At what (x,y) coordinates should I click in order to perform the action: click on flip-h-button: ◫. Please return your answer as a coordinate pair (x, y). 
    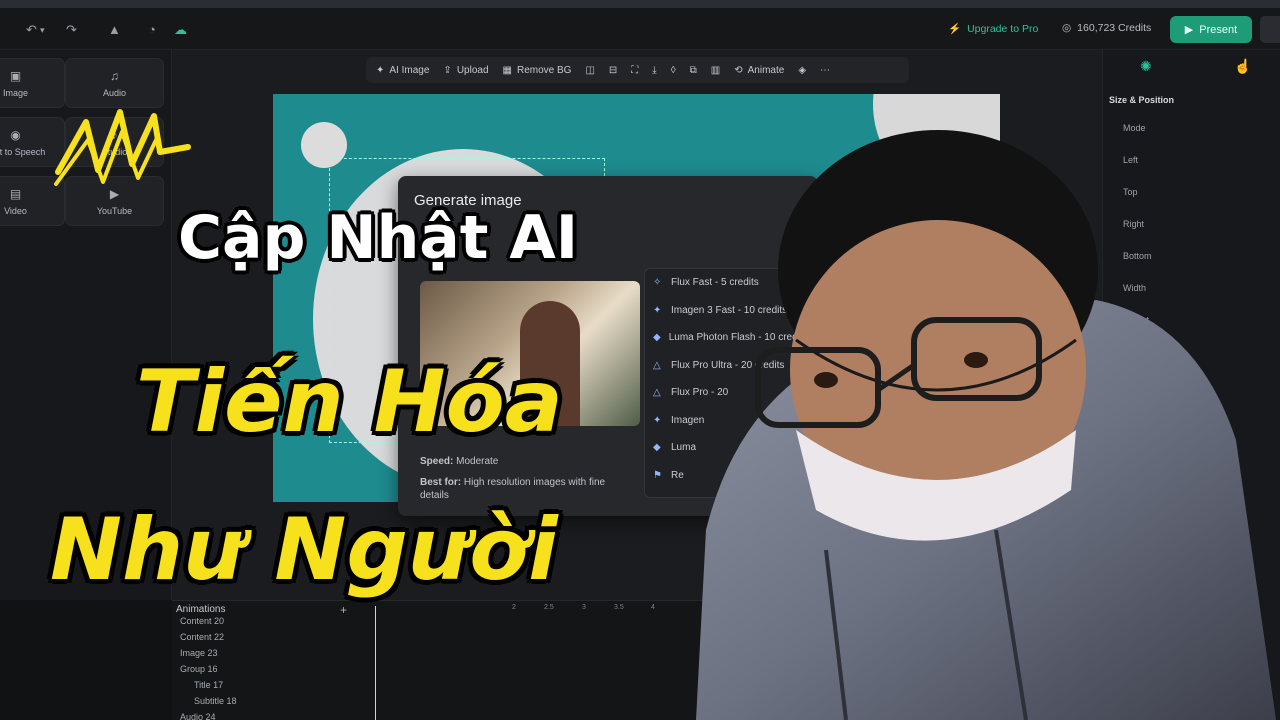
    Looking at the image, I should click on (589, 70).